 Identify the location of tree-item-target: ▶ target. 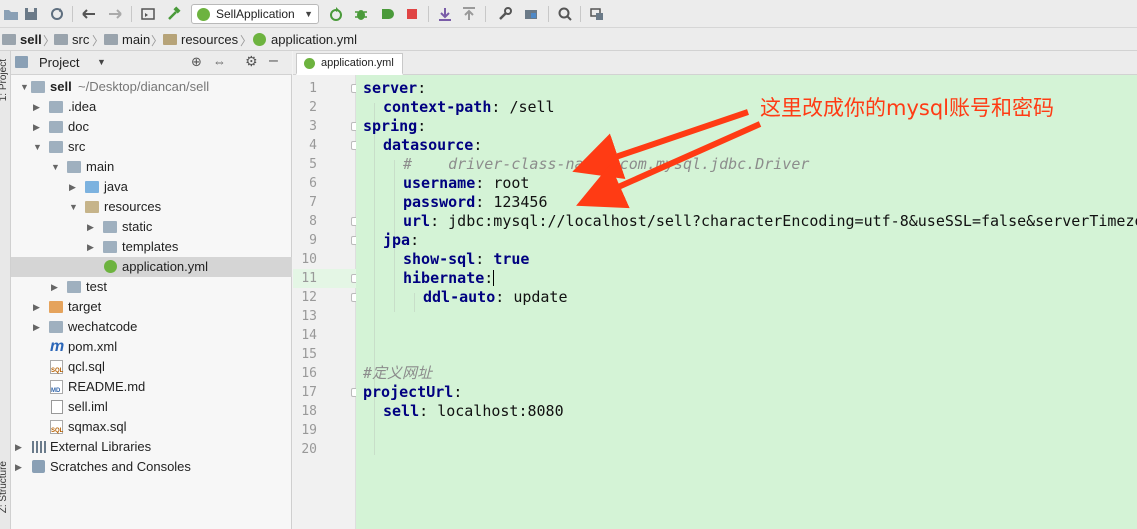
(151, 307).